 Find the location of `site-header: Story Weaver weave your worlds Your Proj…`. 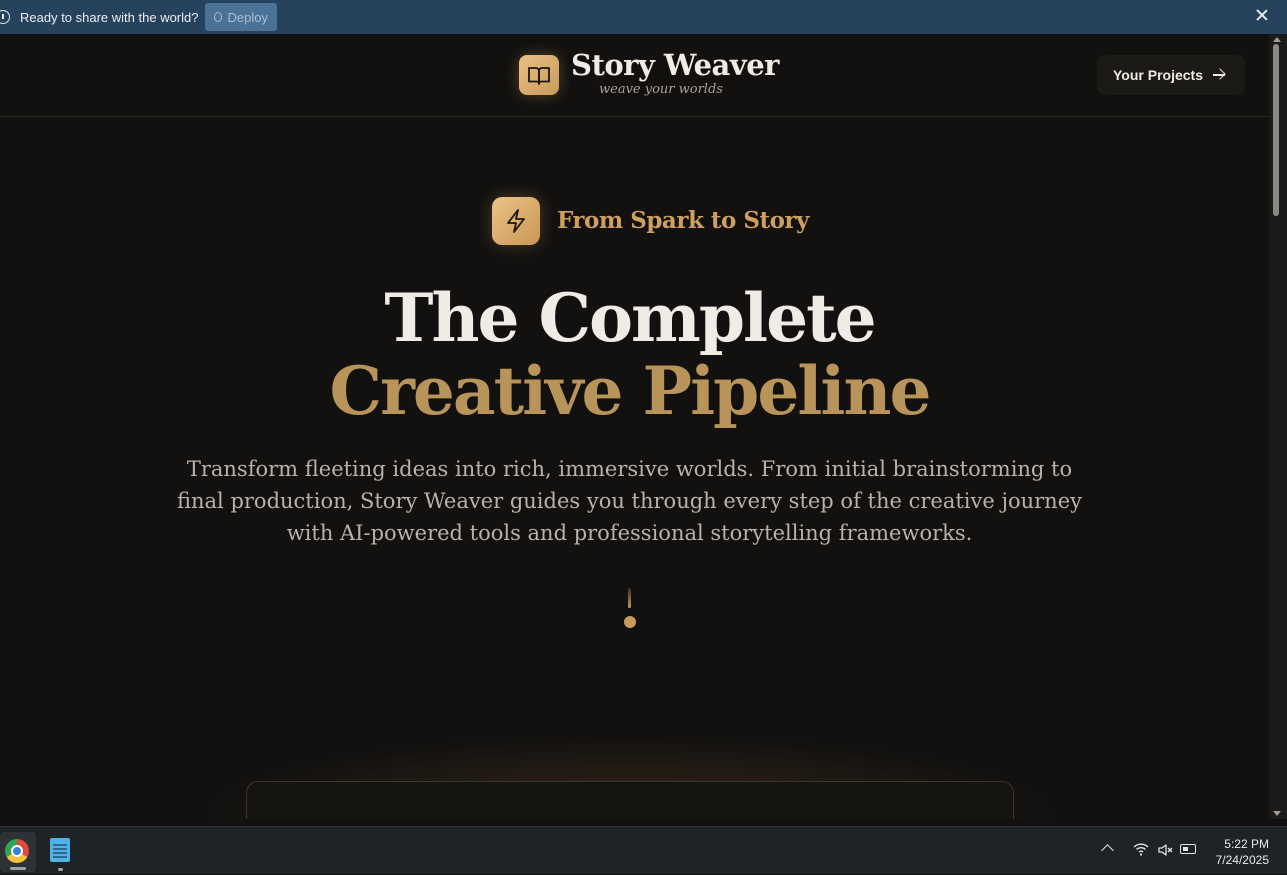

site-header: Story Weaver weave your worlds Your Proj… is located at coordinates (634, 75).